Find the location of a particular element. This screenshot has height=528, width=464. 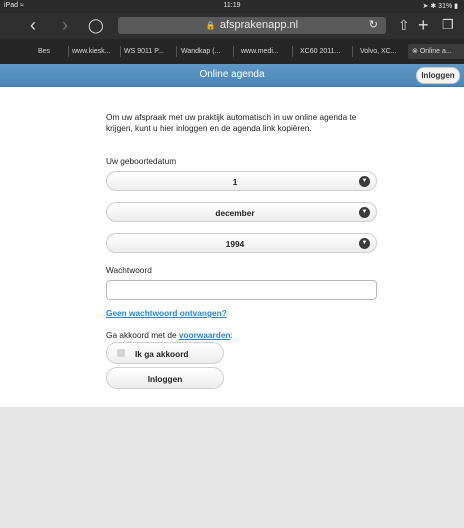

status-bar: iPad ≈ 11:19 ➤ ✱ 31% ▮ is located at coordinates (232, 6).